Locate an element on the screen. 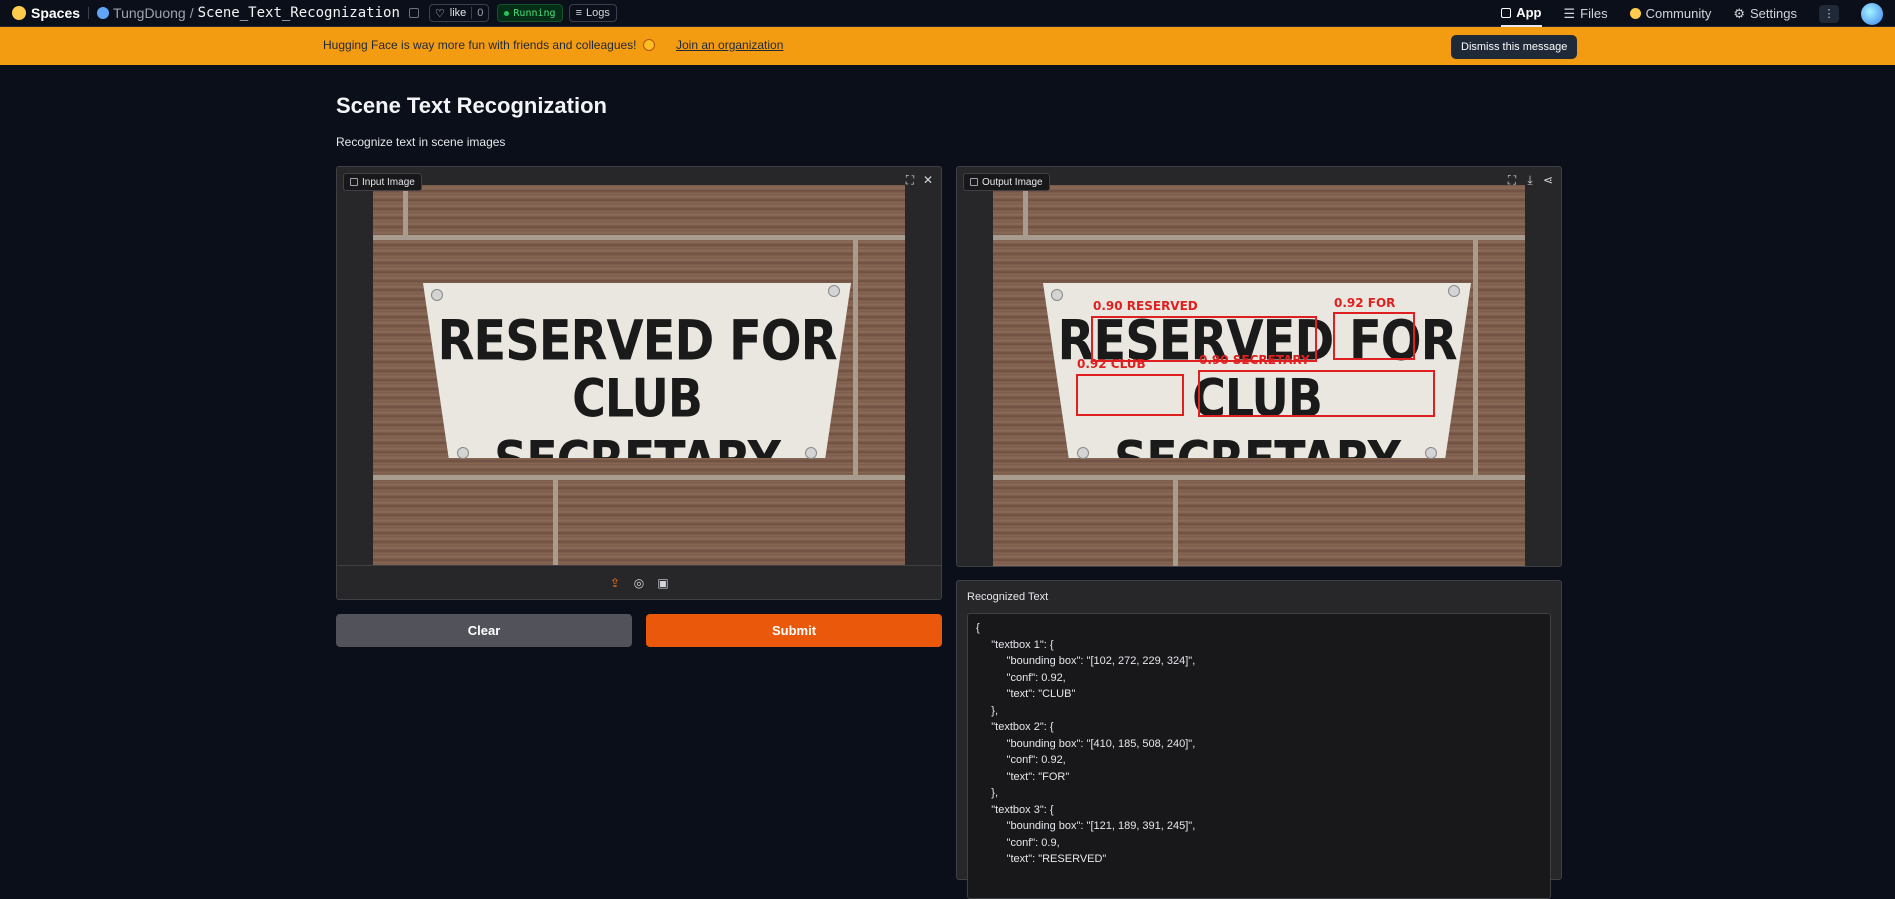 The image size is (1895, 899). heart-icon: ♡ is located at coordinates (439, 13).